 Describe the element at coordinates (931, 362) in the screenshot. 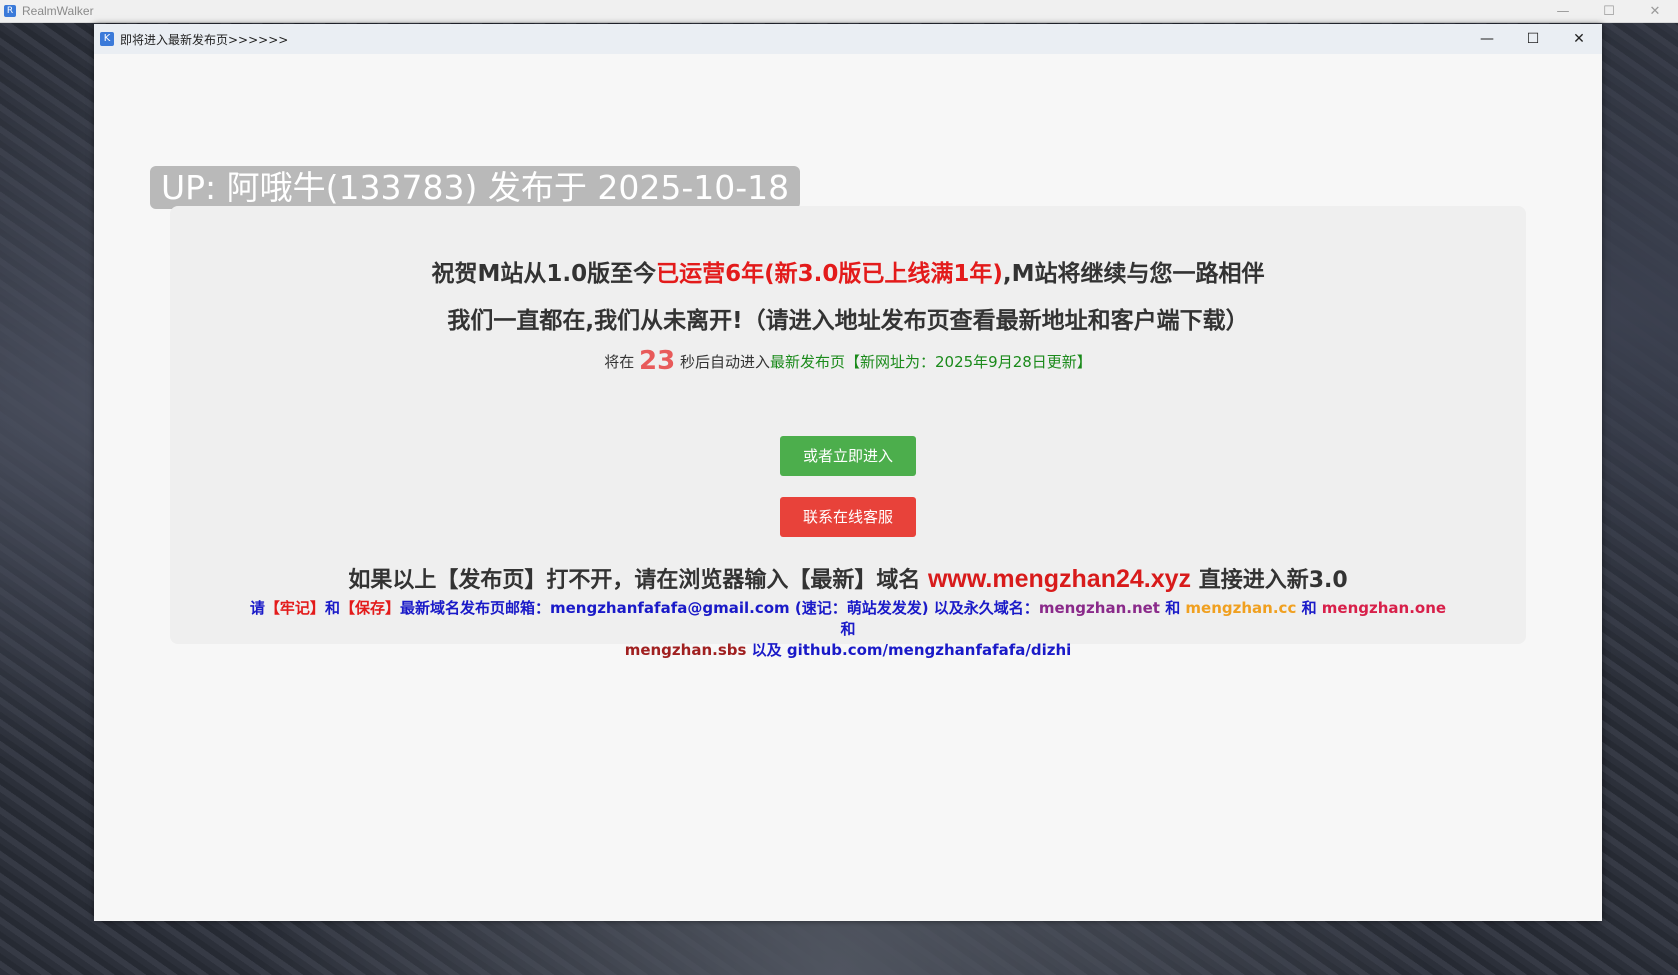

I see `release-page-link: 最新发布页【新网址为：2025年9月28日更新】` at that location.